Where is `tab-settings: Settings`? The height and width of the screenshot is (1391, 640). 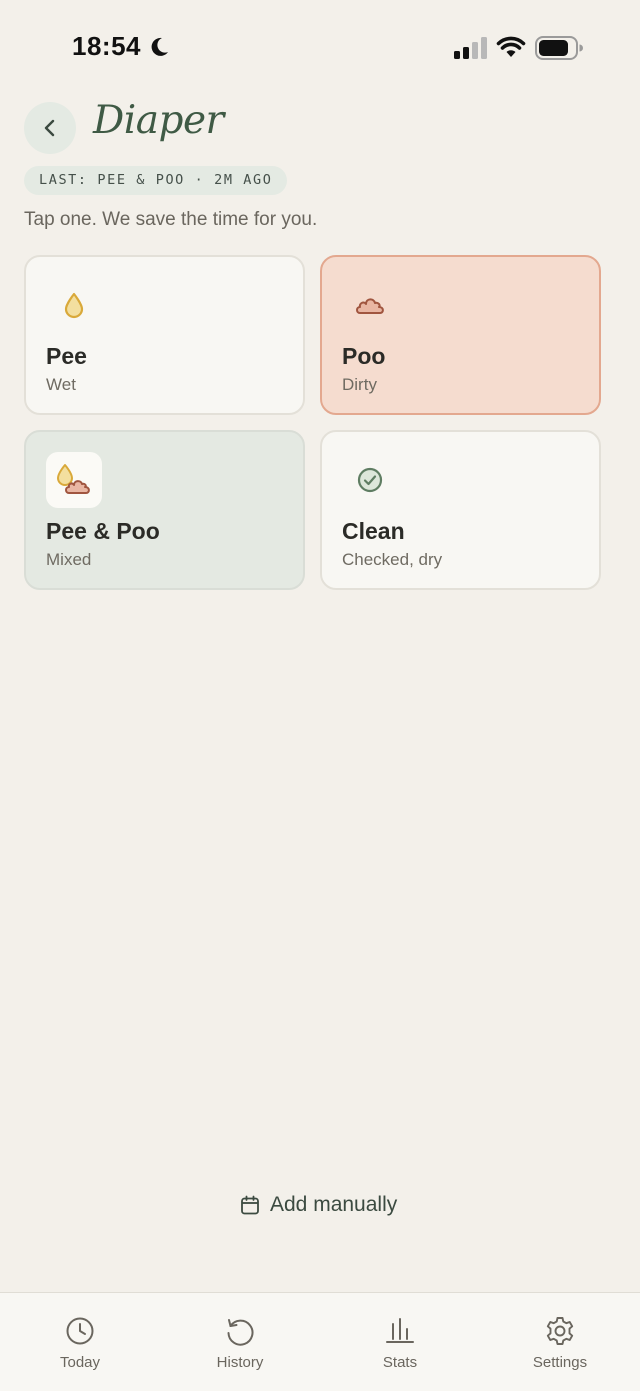 tab-settings: Settings is located at coordinates (560, 1342).